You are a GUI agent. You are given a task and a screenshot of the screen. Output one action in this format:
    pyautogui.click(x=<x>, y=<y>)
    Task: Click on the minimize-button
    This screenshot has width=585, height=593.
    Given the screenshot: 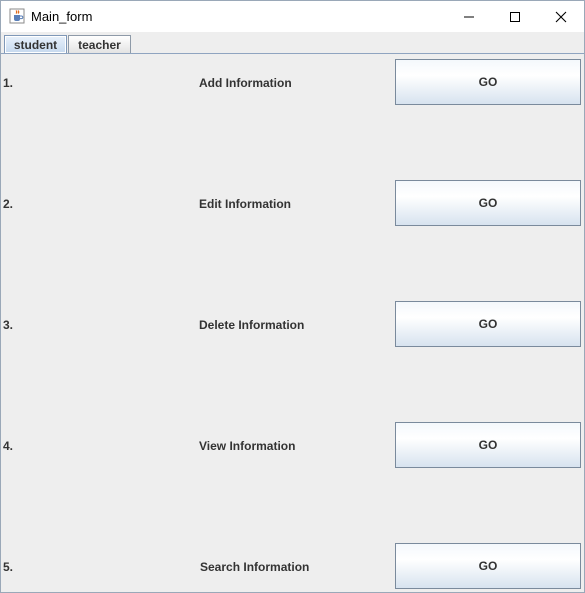 What is the action you would take?
    pyautogui.click(x=469, y=16)
    